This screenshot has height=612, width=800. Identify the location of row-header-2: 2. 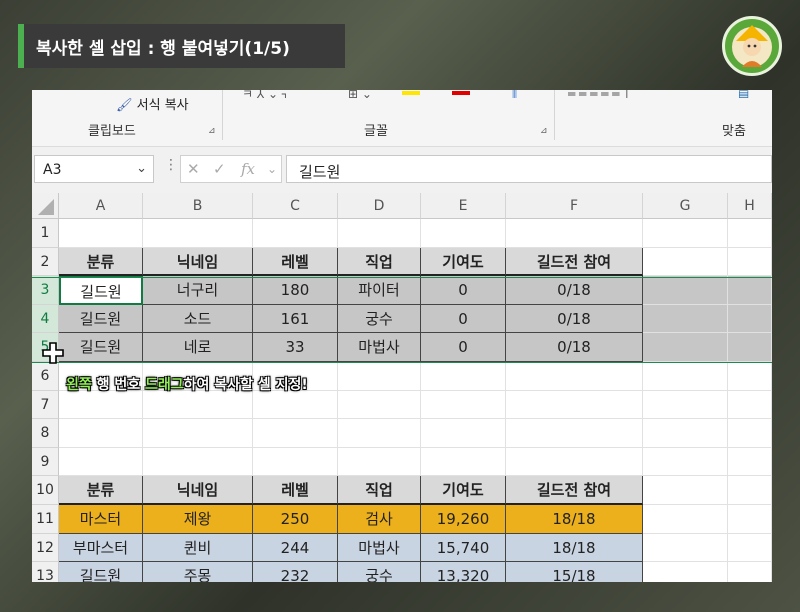
(45, 262).